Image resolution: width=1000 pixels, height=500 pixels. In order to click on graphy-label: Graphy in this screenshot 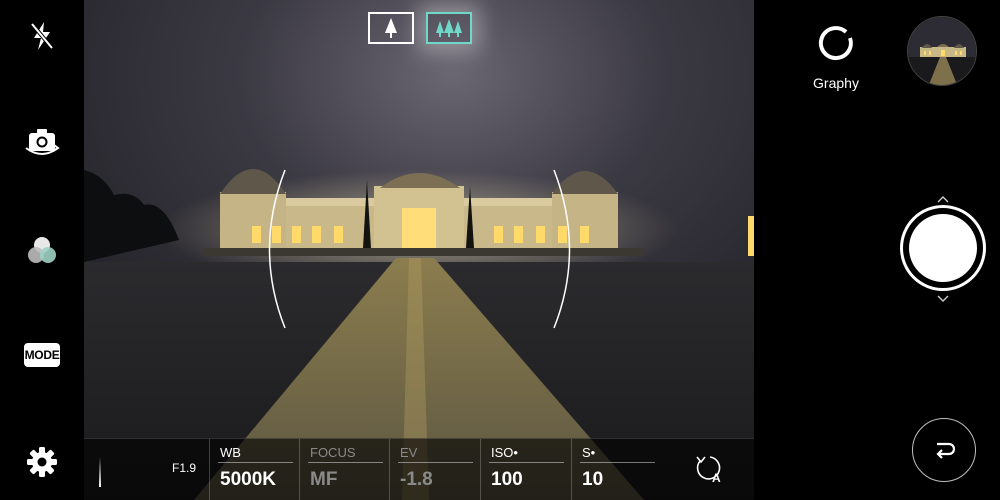, I will do `click(836, 83)`.